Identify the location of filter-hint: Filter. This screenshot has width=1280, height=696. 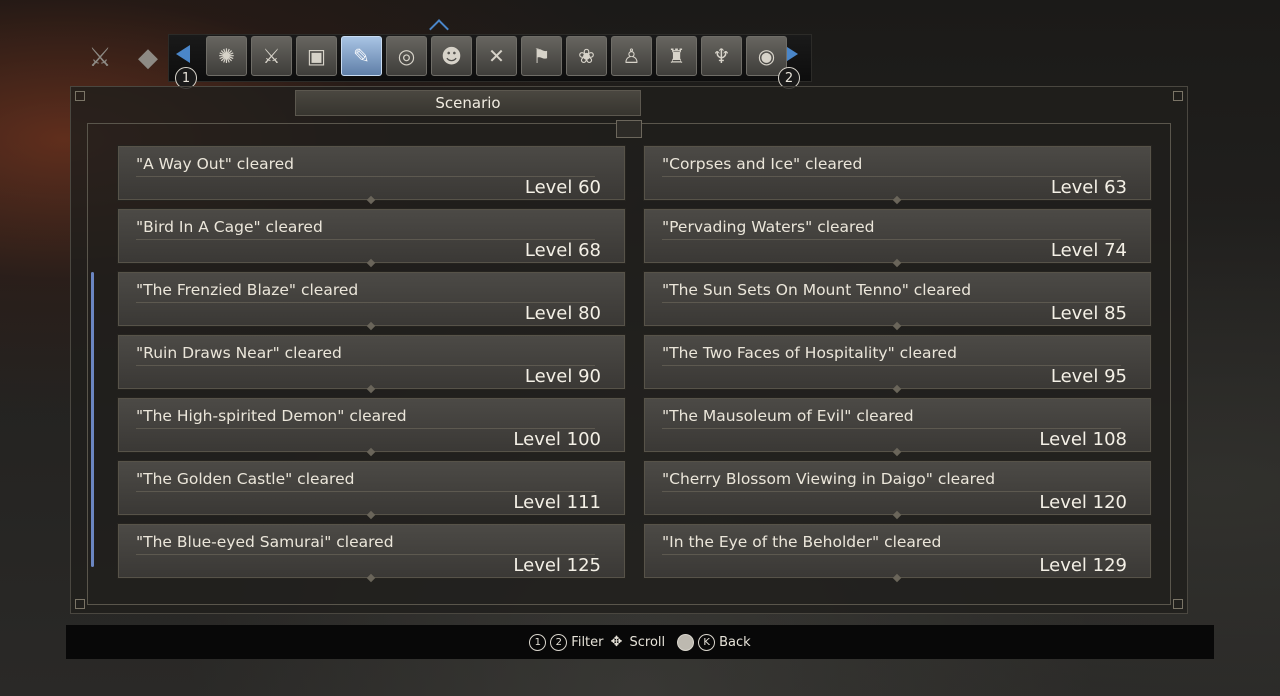
(587, 642).